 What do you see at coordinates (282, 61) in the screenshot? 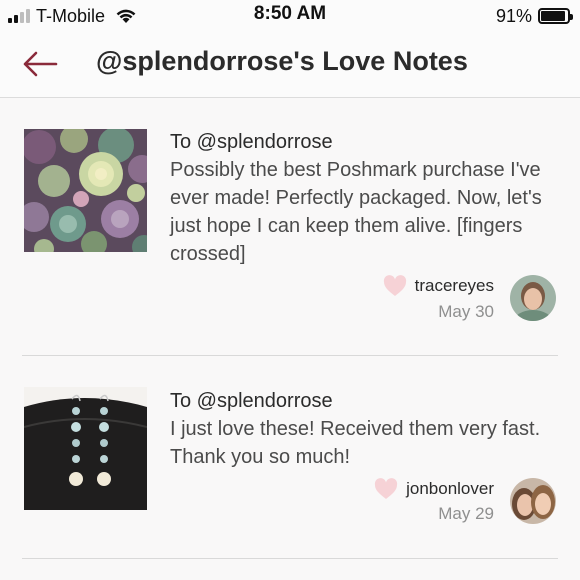
I see `page-title: @splendorrose's Love Notes` at bounding box center [282, 61].